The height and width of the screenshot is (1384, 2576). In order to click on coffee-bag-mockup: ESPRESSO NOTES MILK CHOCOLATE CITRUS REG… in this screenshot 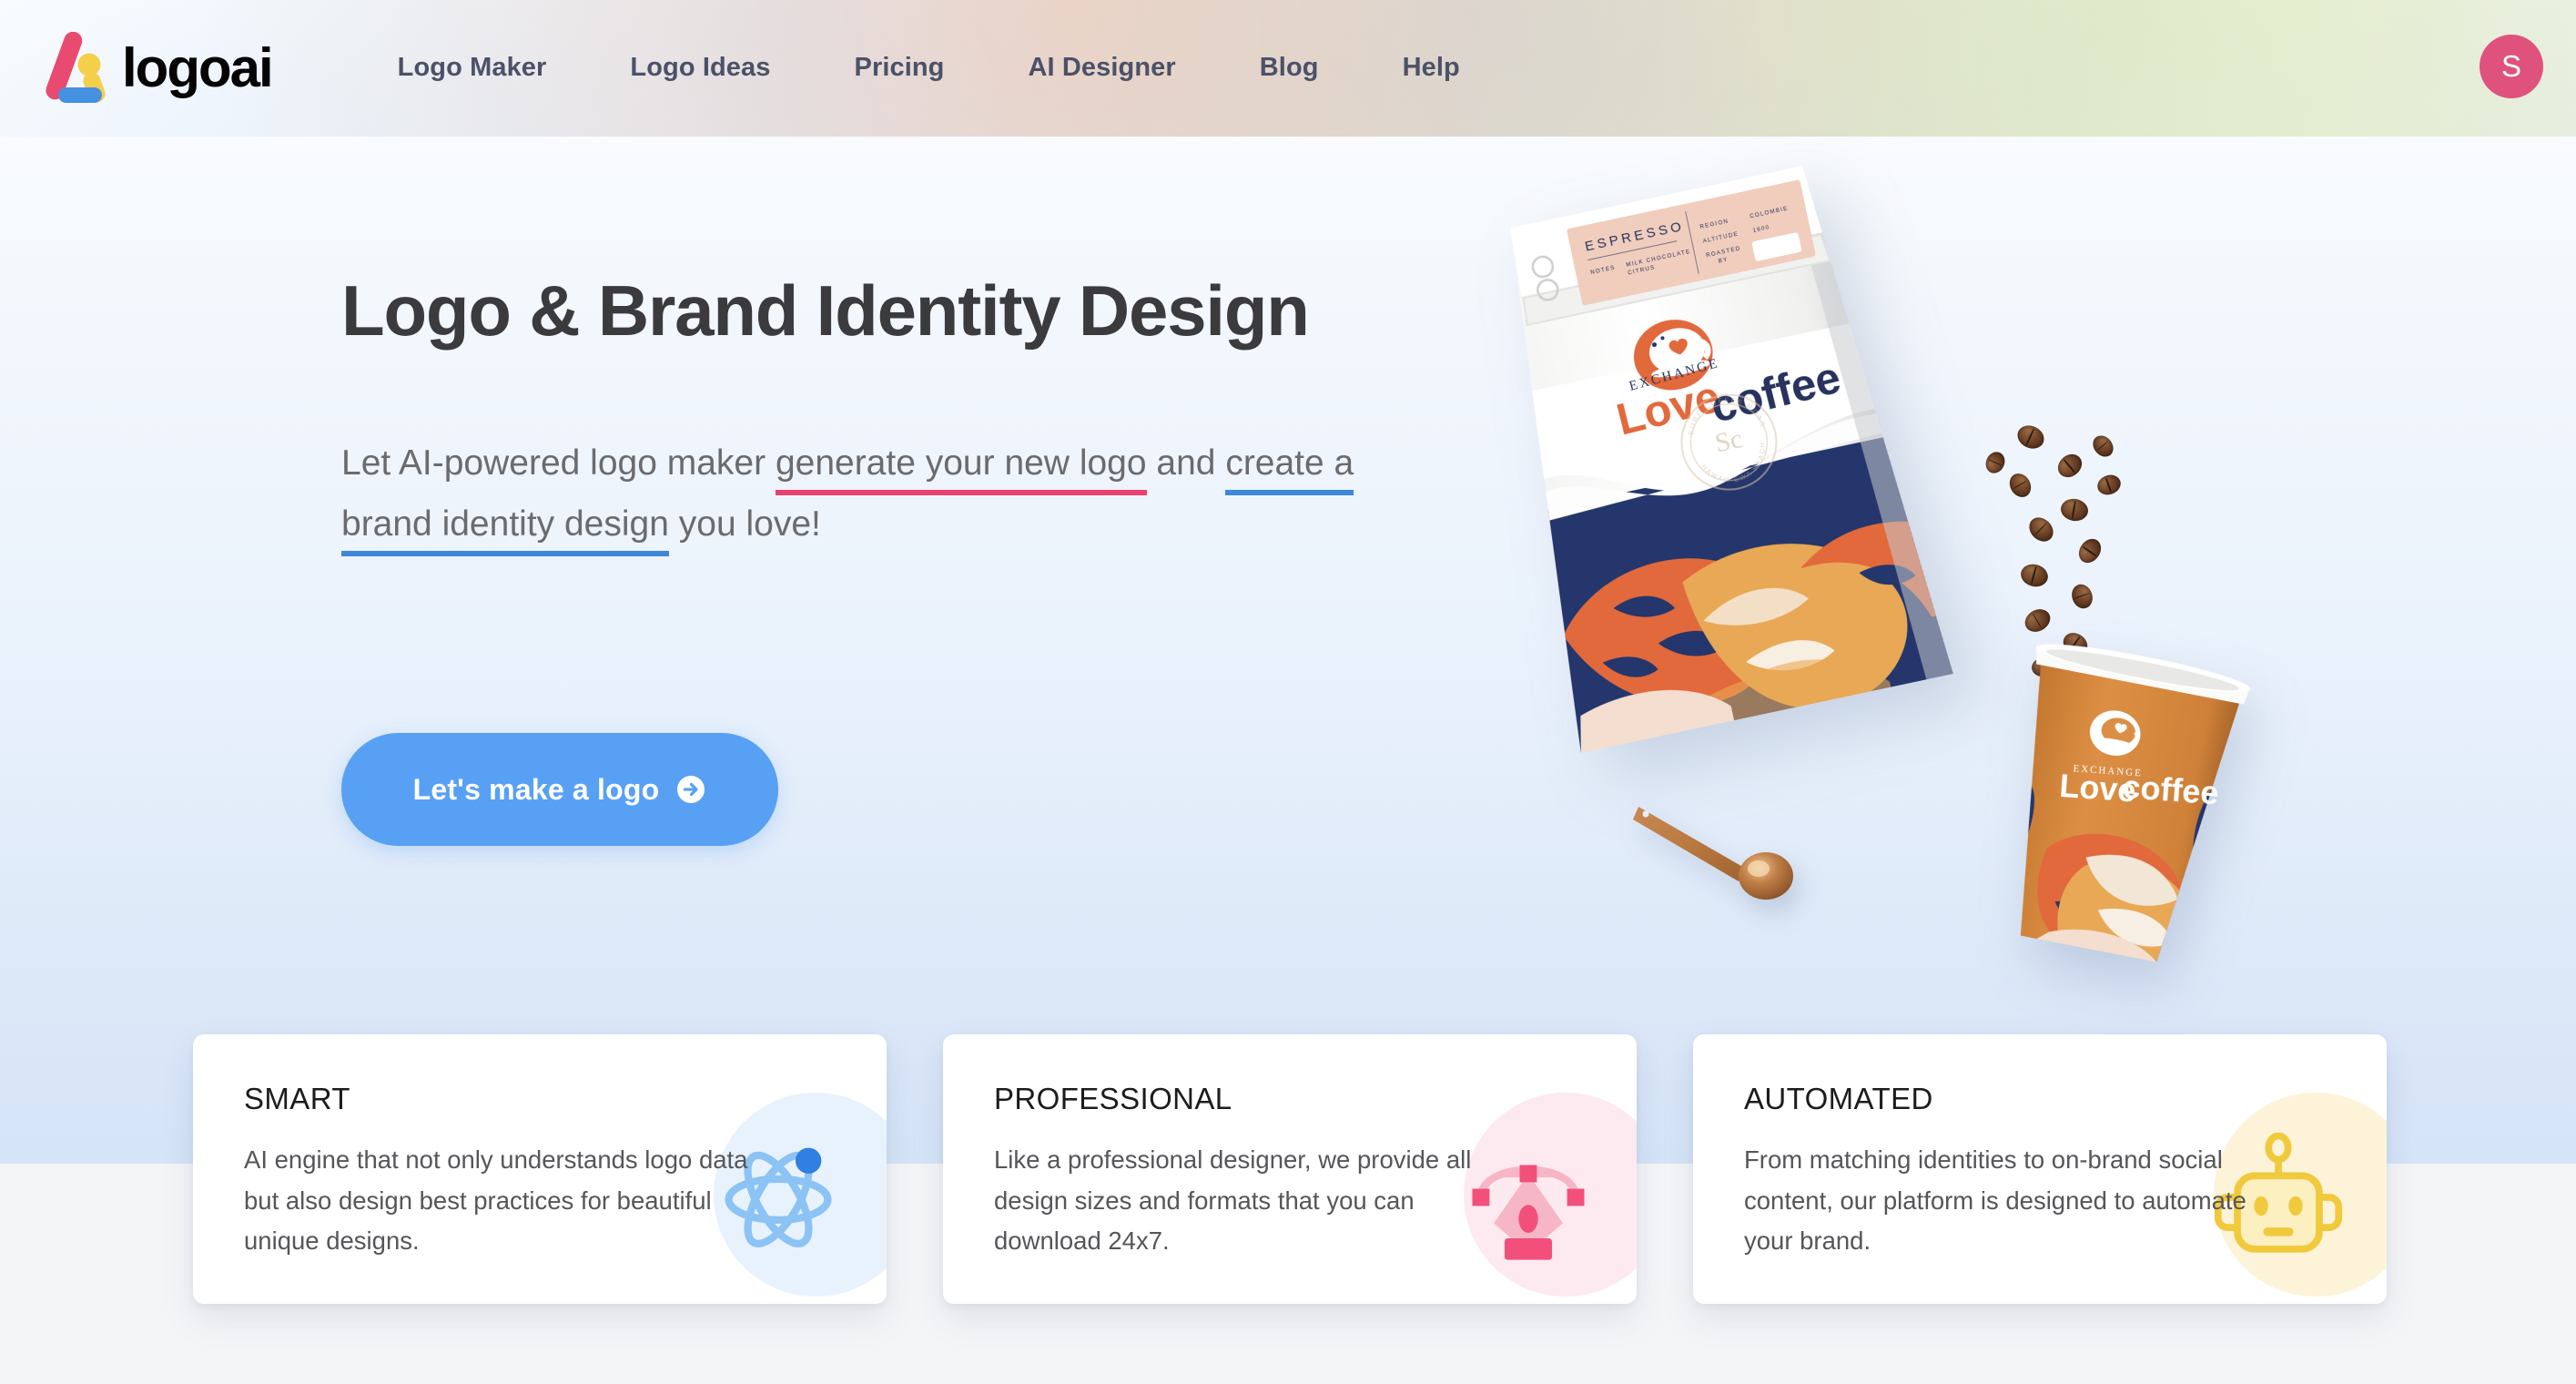, I will do `click(1711, 456)`.